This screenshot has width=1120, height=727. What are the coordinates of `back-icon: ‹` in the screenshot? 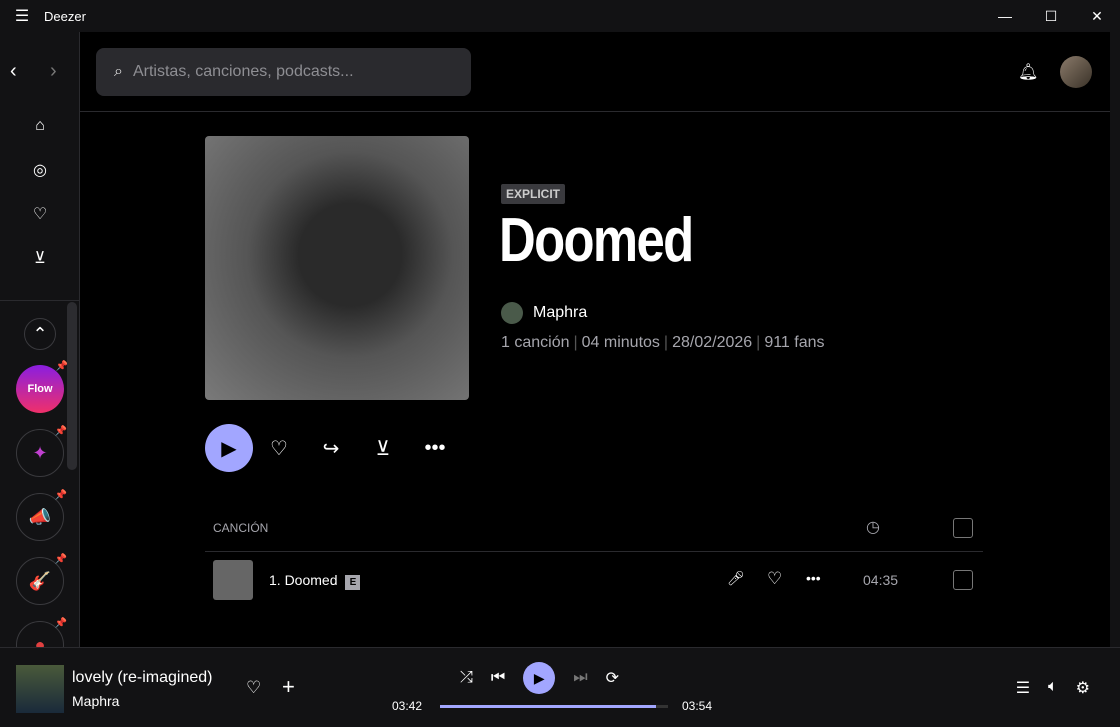 It's located at (13, 71).